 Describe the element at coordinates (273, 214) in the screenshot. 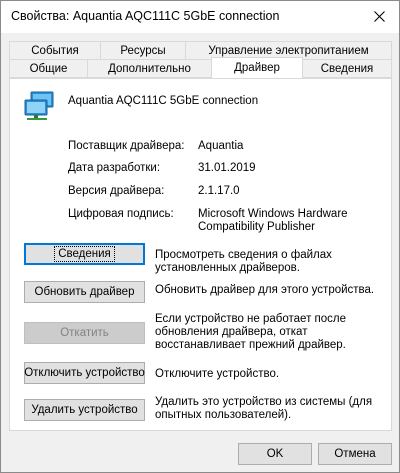

I see `signer-value-line1: Microsoft Windows Hardware` at that location.